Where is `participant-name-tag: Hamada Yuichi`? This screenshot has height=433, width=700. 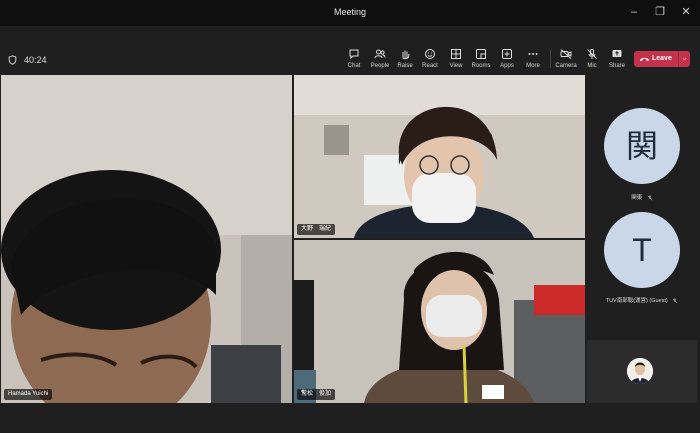 participant-name-tag: Hamada Yuichi is located at coordinates (28, 394).